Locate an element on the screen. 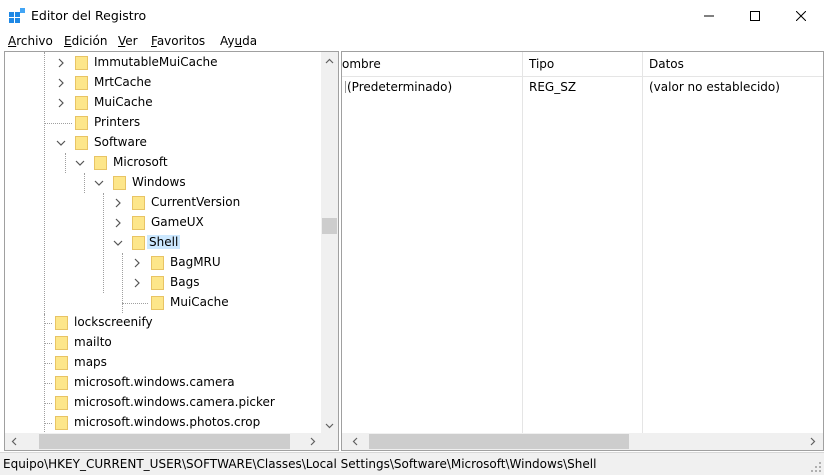 This screenshot has width=824, height=475. tree-item-mailto: mailto is located at coordinates (163, 343).